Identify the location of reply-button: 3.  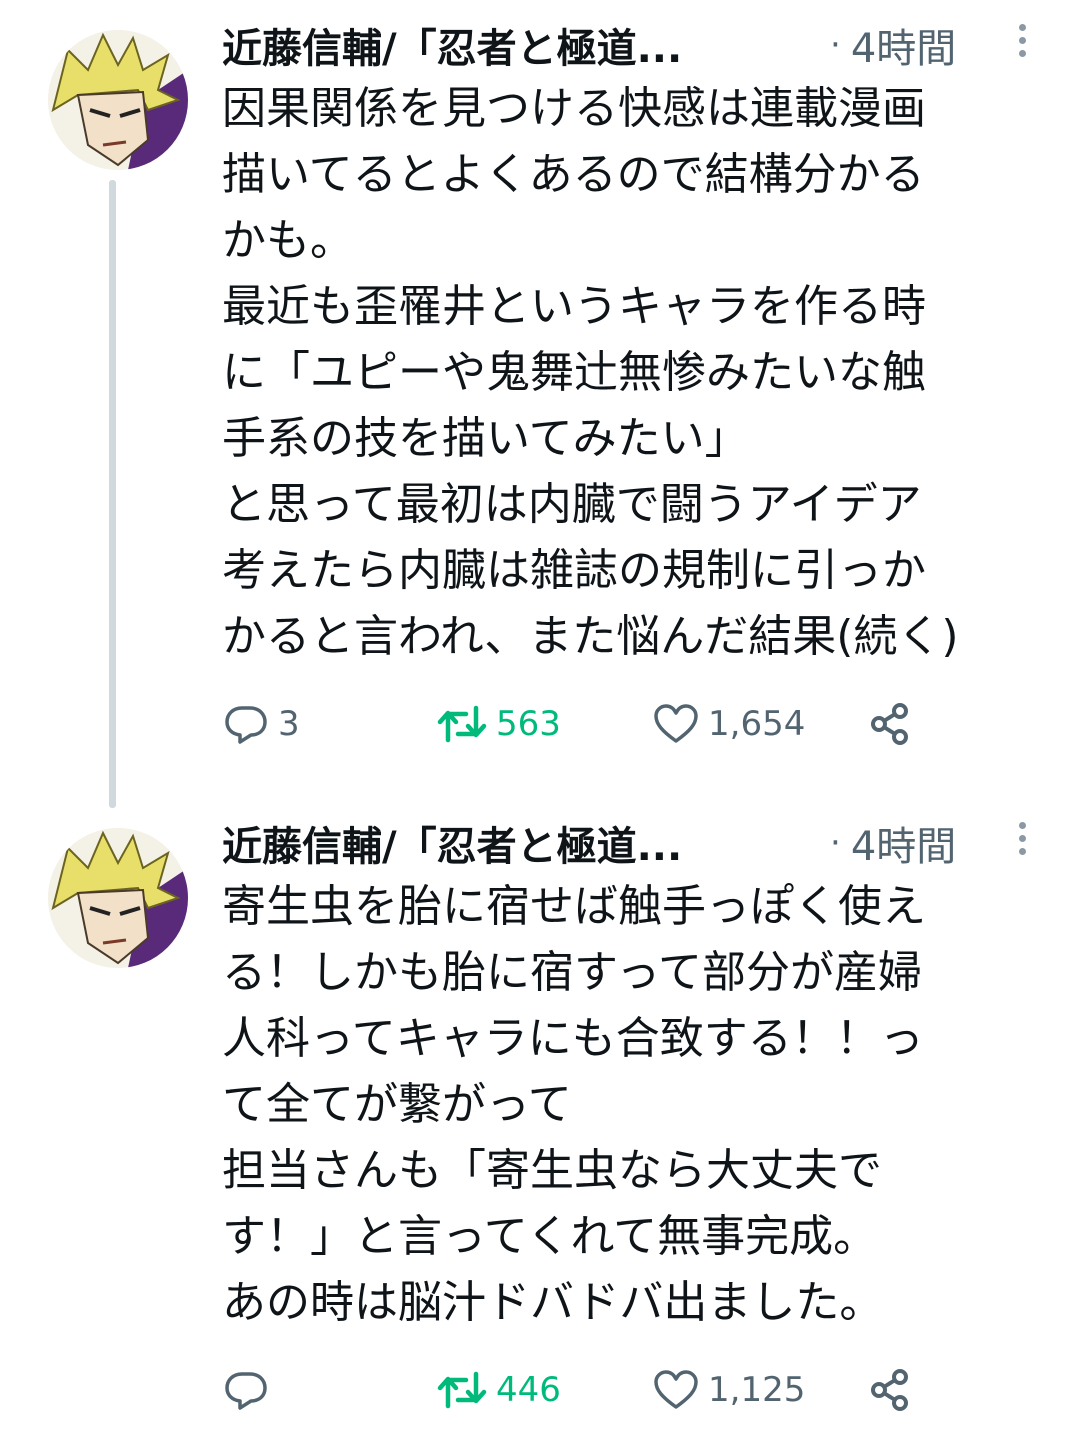
(261, 724).